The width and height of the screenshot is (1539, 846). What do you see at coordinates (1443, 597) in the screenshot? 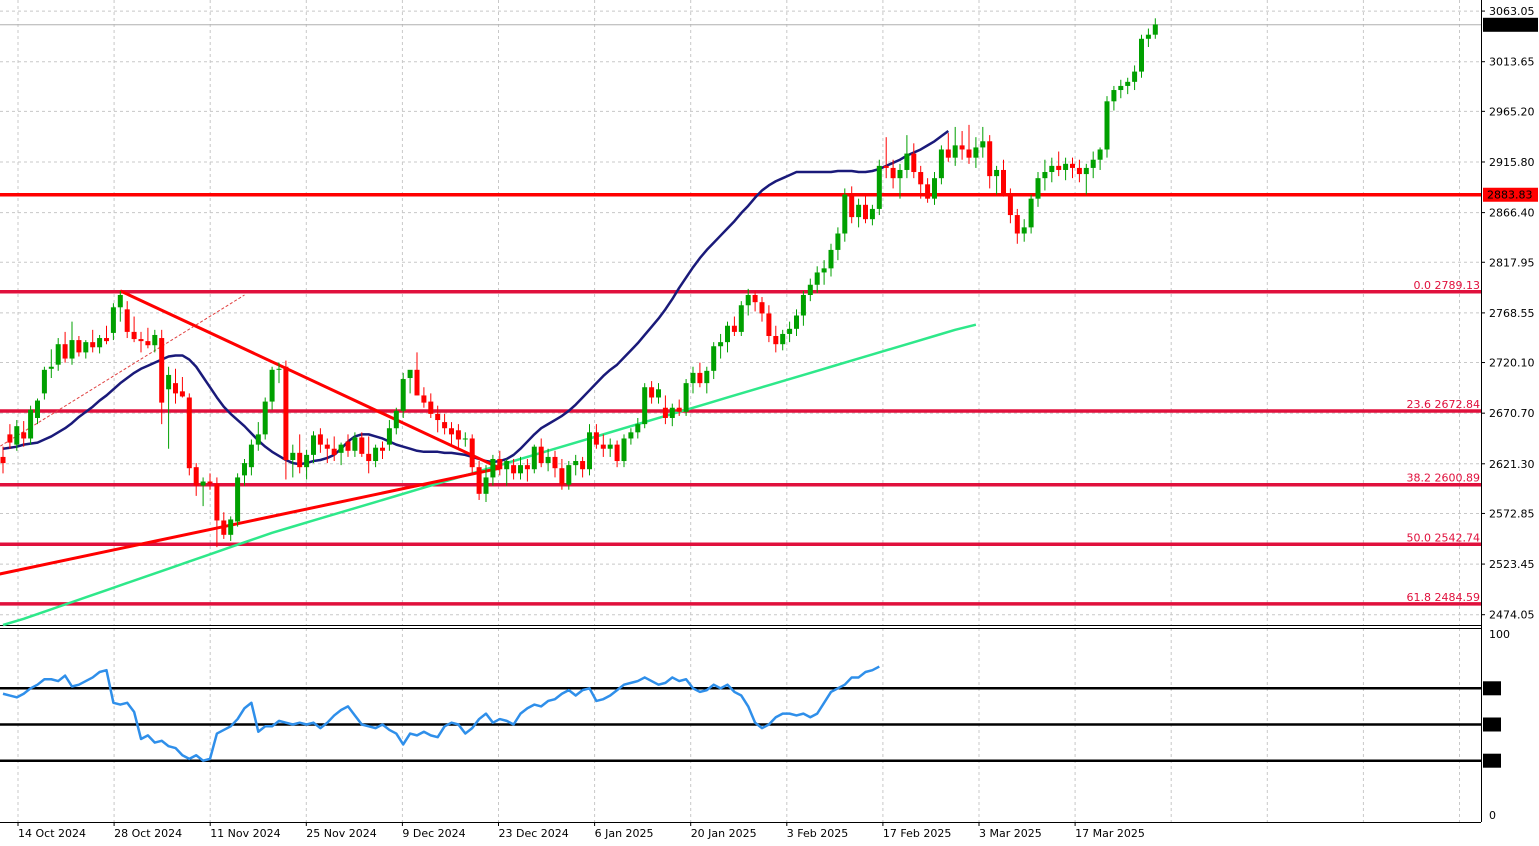
I see `fib-level-label: 61.8 2484.59` at bounding box center [1443, 597].